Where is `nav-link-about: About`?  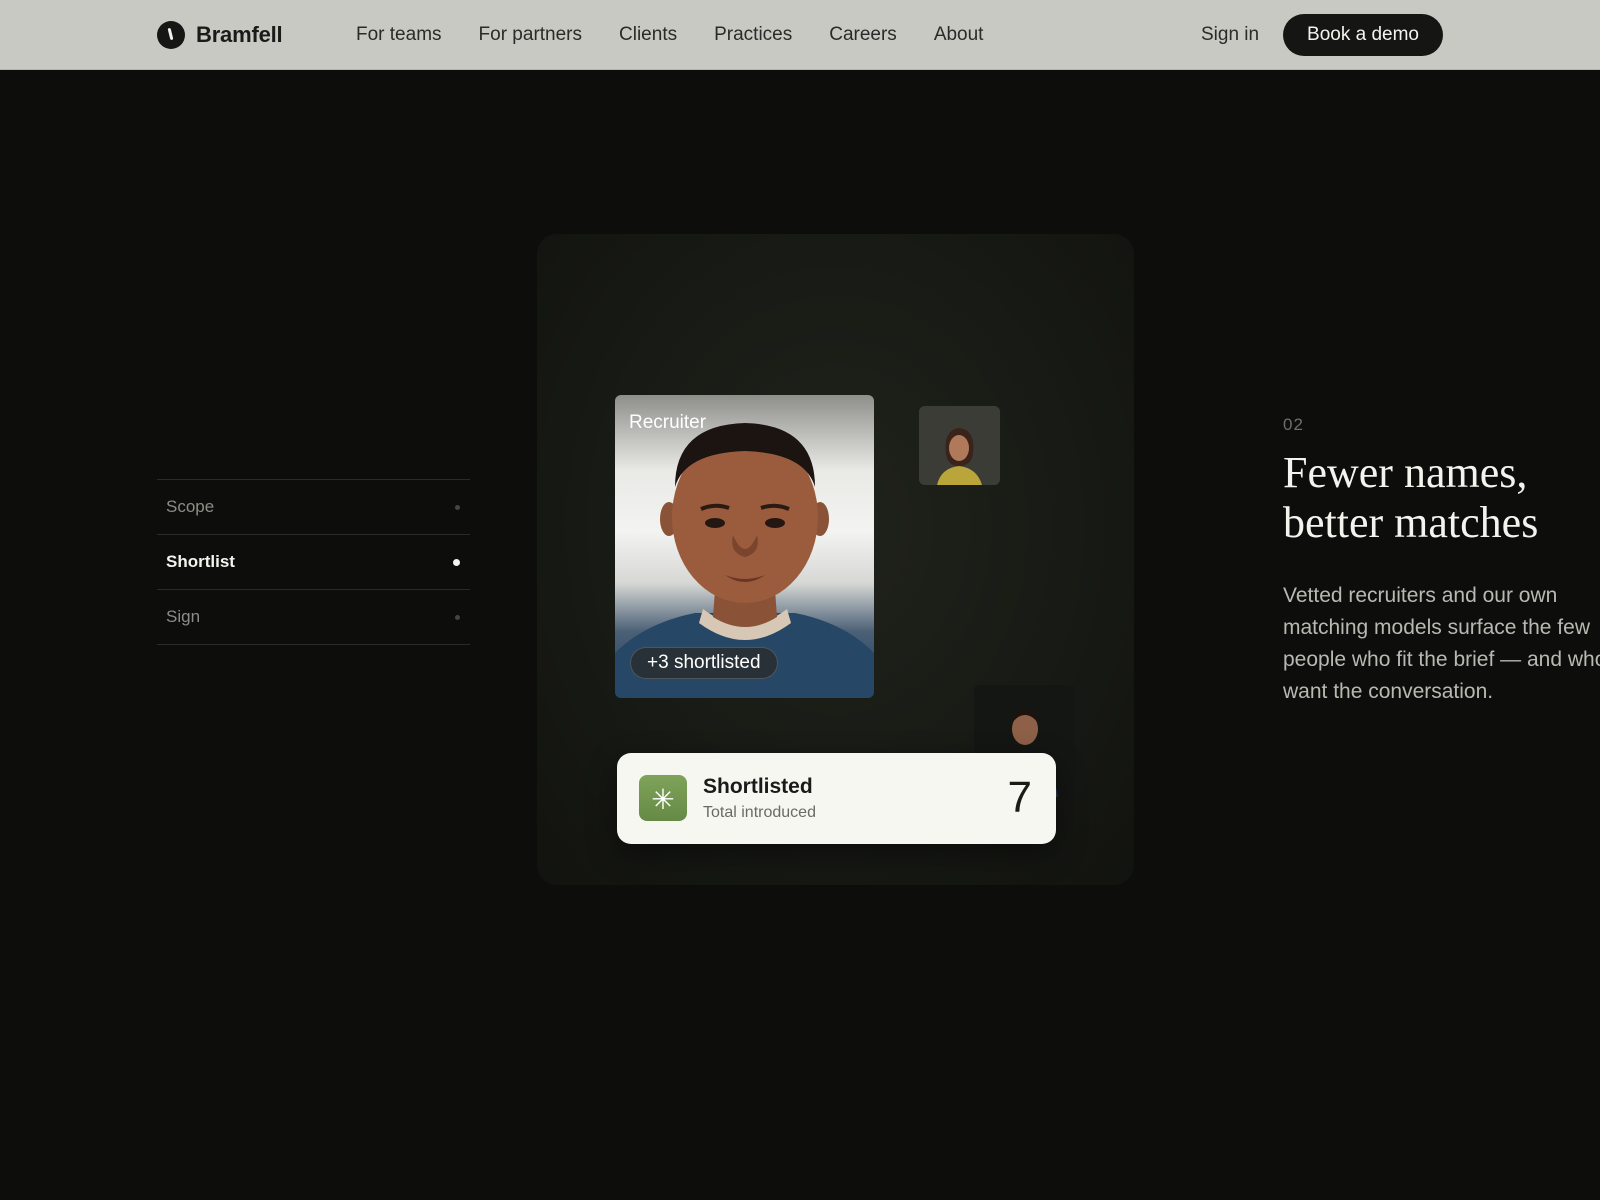
nav-link-about: About is located at coordinates (959, 35).